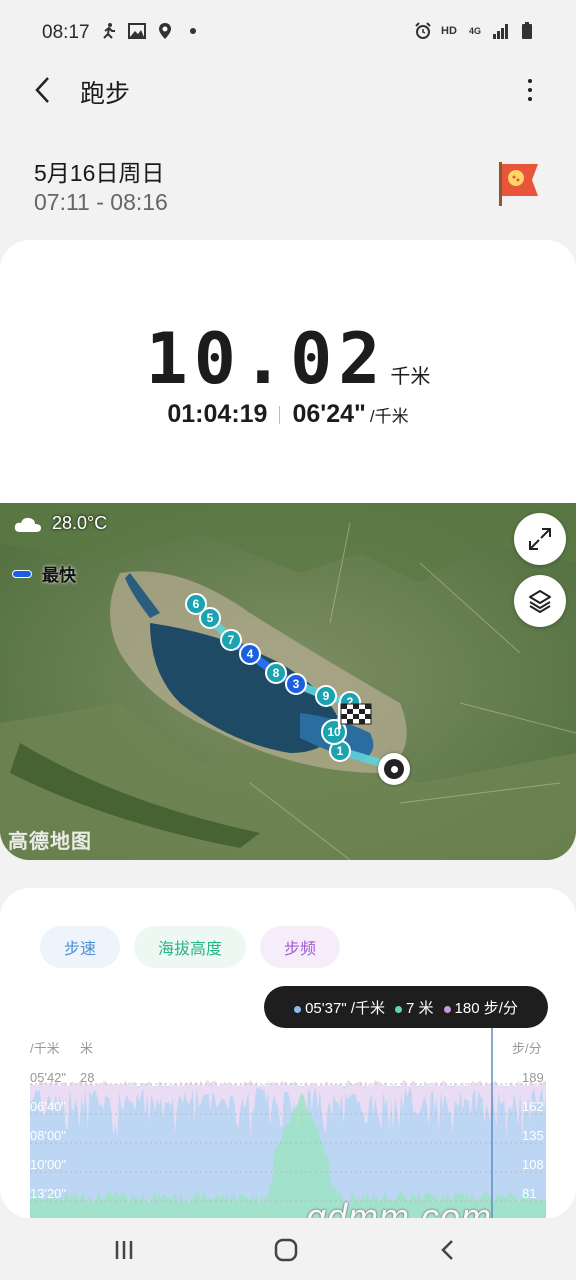 This screenshot has height=1280, width=576. Describe the element at coordinates (449, 31) in the screenshot. I see `hd-icon: HD` at that location.